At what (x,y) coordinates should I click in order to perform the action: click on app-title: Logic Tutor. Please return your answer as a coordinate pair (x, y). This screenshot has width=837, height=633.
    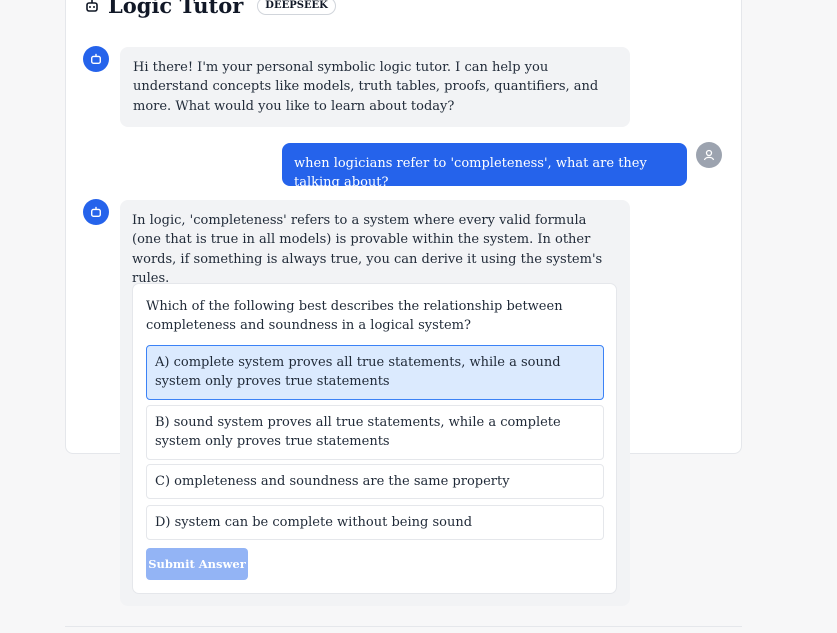
    Looking at the image, I should click on (176, 9).